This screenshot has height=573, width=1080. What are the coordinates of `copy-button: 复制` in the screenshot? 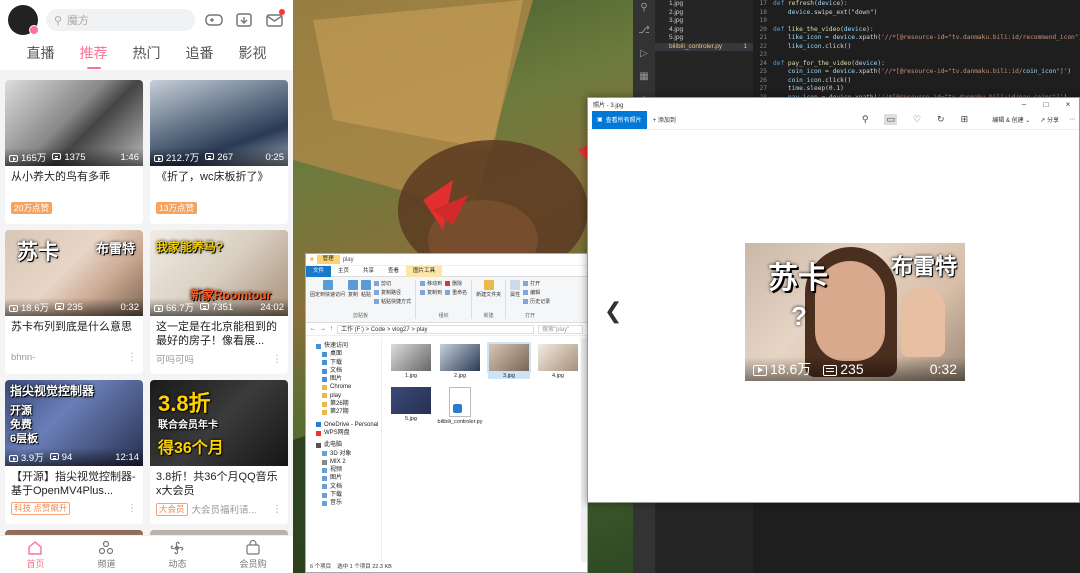 It's located at (353, 292).